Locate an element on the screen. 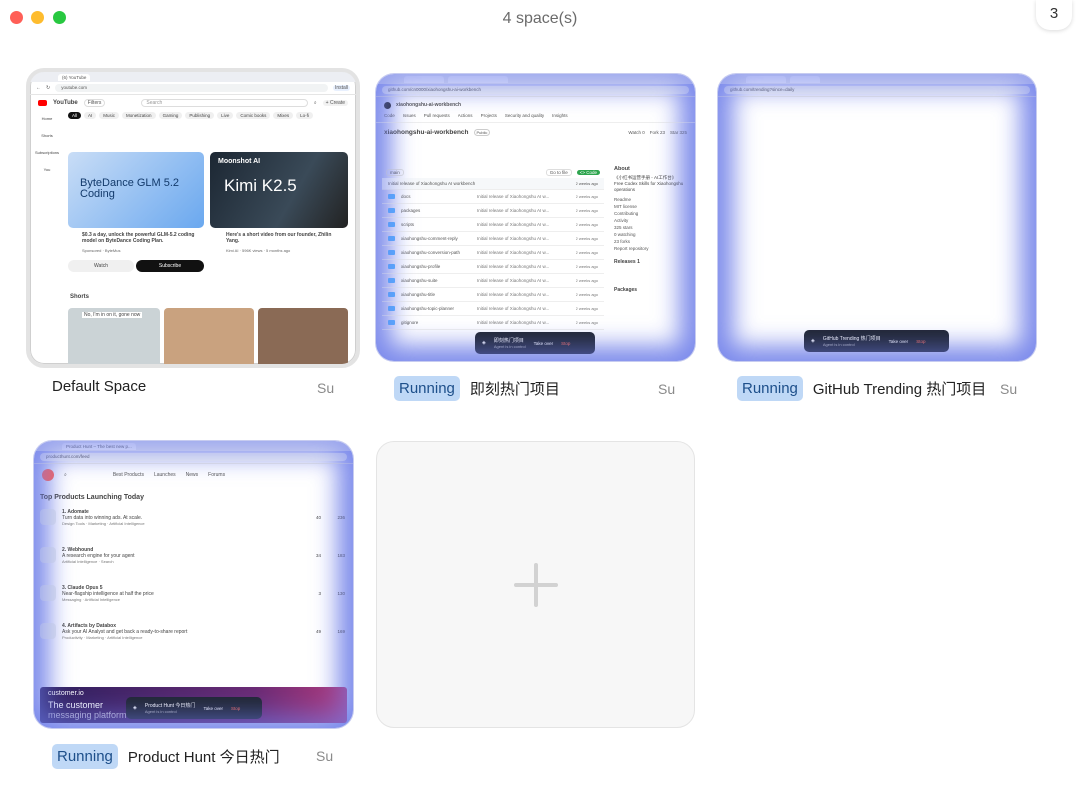  product-name: 4. Artifacts by Databox is located at coordinates (89, 626).